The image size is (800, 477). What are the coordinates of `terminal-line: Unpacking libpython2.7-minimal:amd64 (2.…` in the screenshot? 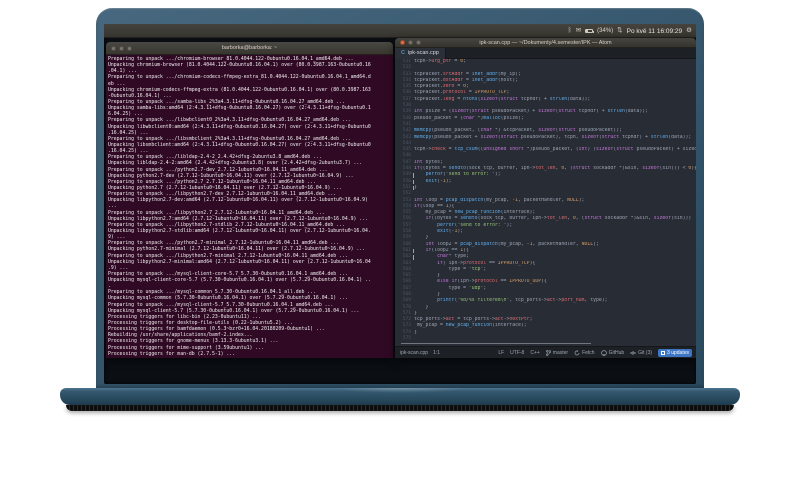 It's located at (239, 262).